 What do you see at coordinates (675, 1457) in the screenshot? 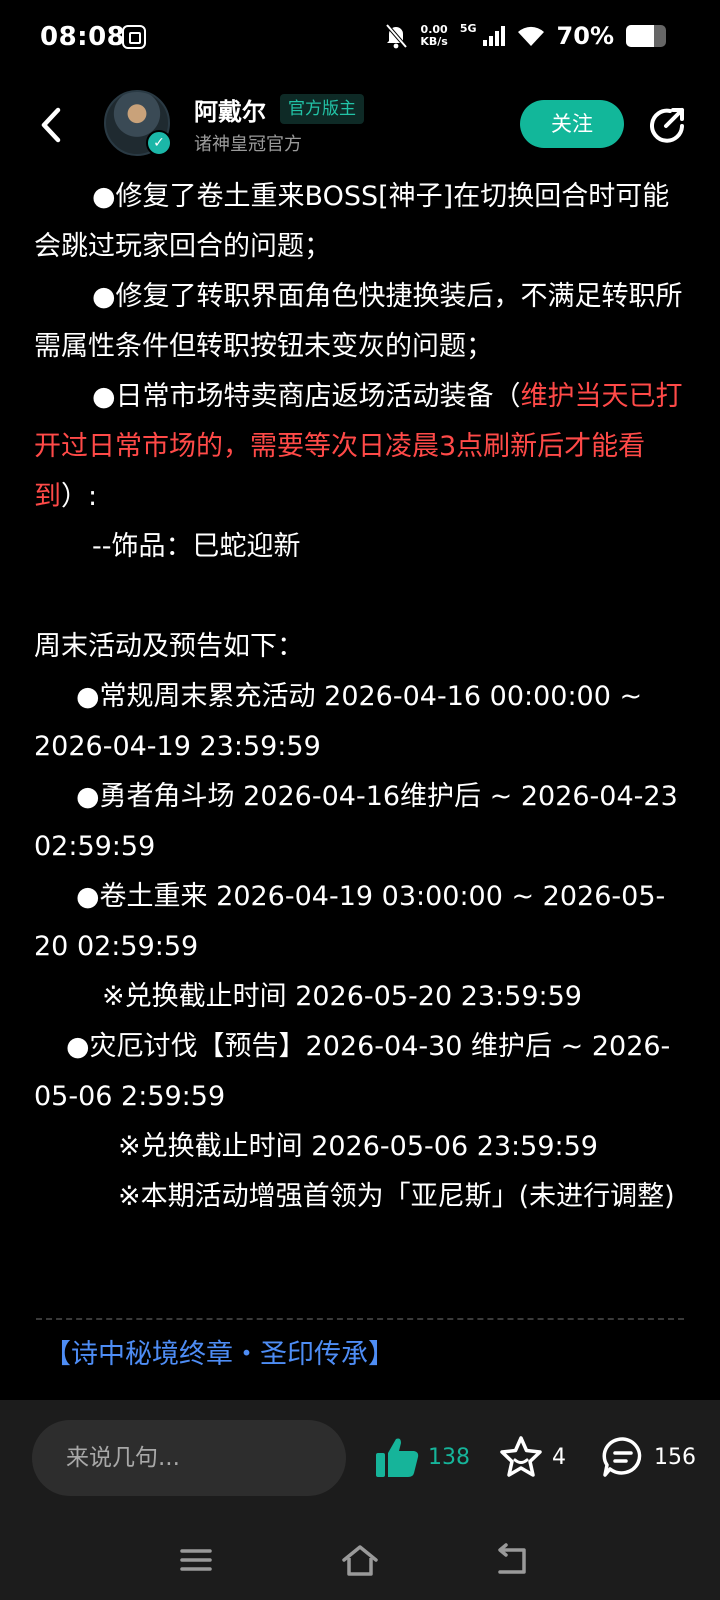
I see `comment-count: 156` at bounding box center [675, 1457].